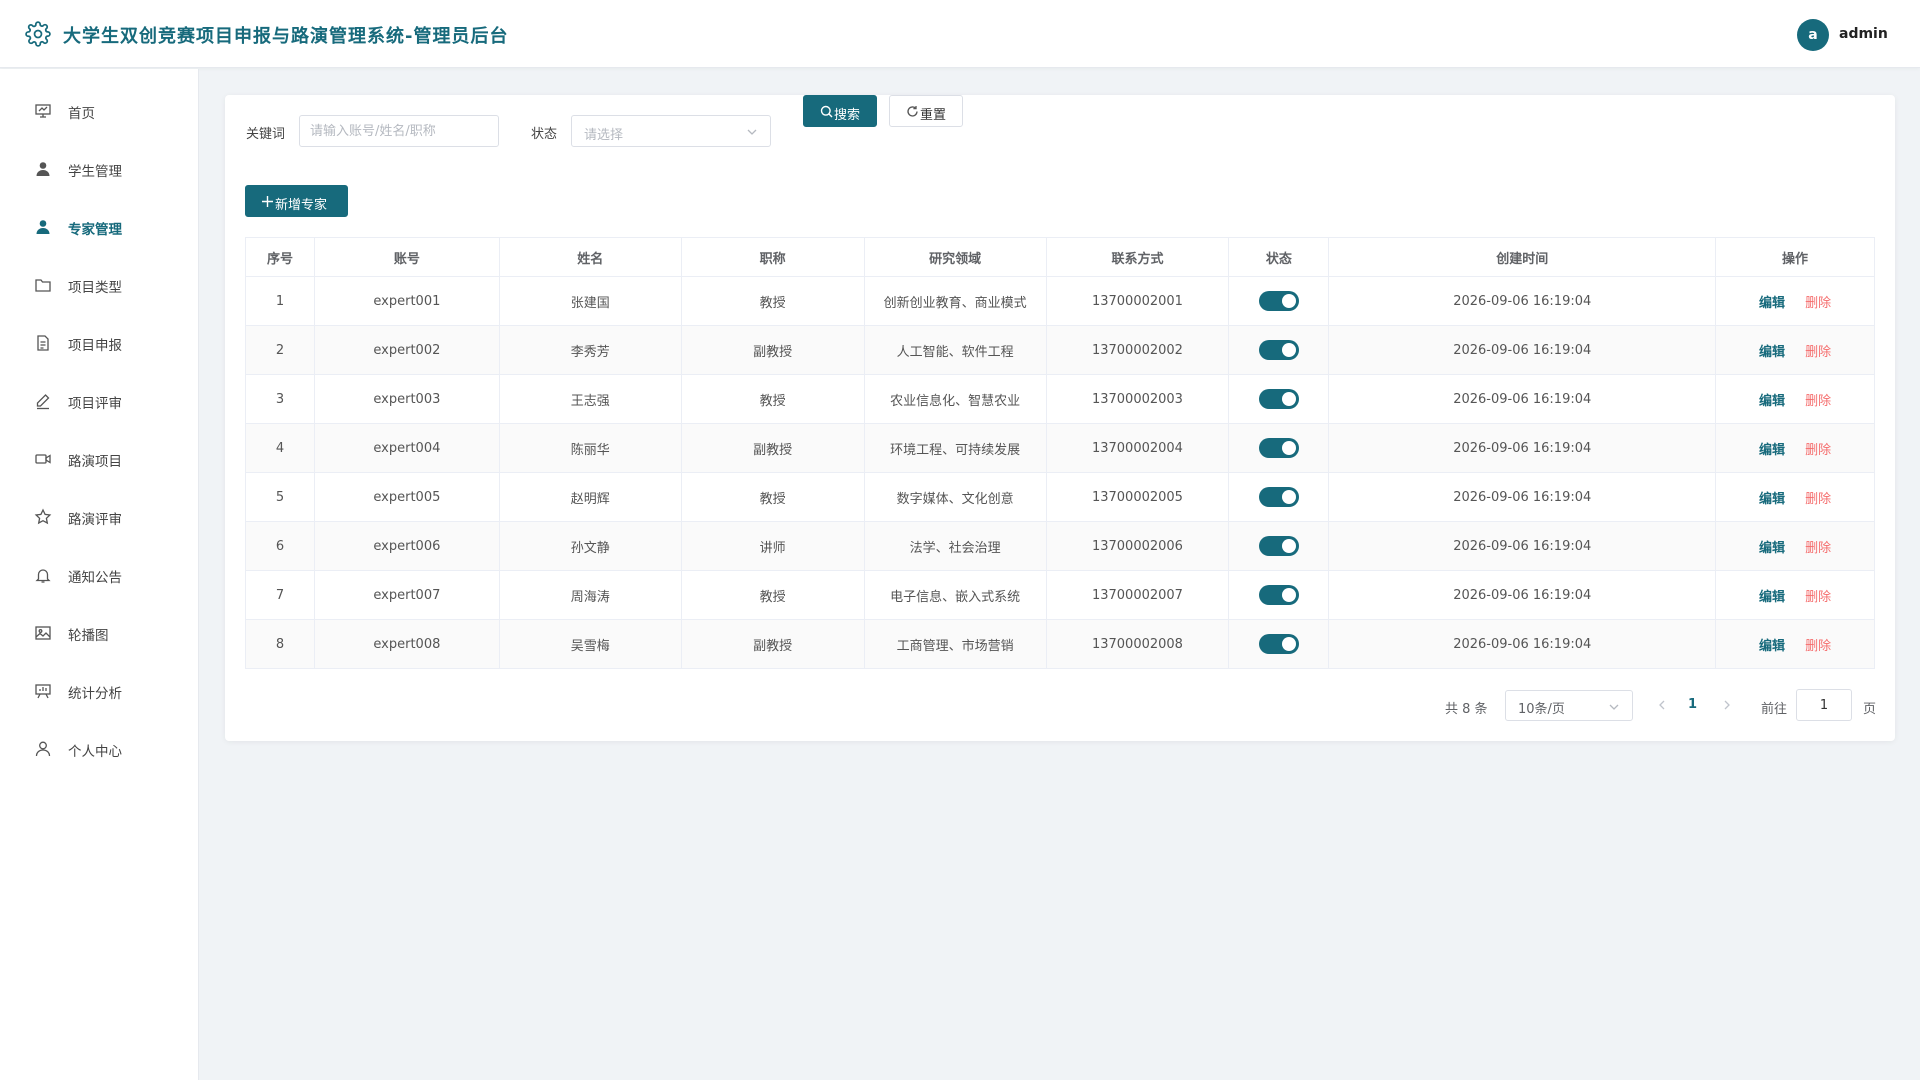 The height and width of the screenshot is (1080, 1920). Describe the element at coordinates (99, 227) in the screenshot. I see `sidebar-item-experts: 专家管理` at that location.